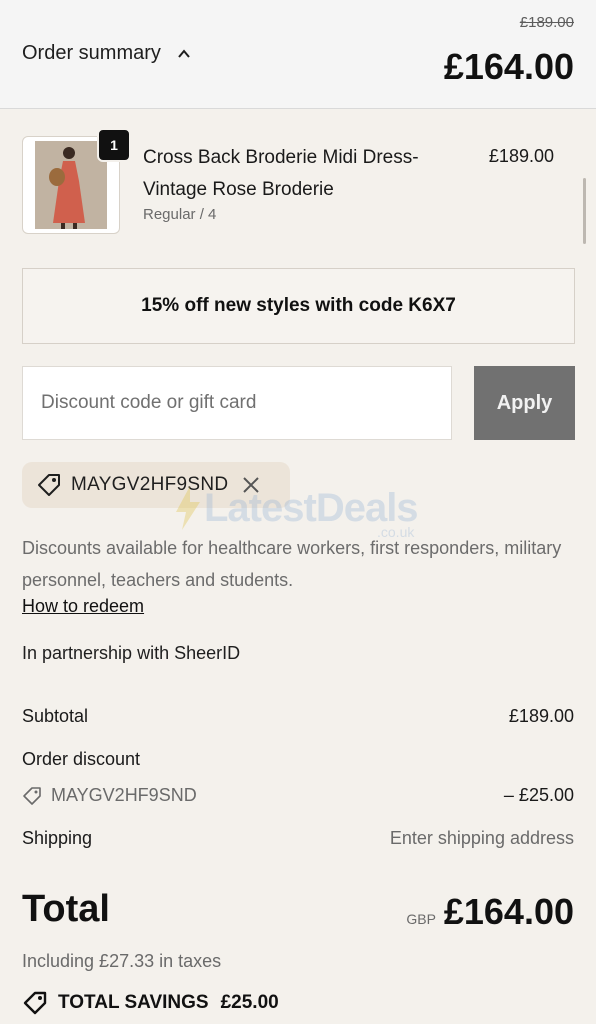 Image resolution: width=596 pixels, height=1024 pixels. I want to click on total-savings-value: £25.00, so click(249, 1002).